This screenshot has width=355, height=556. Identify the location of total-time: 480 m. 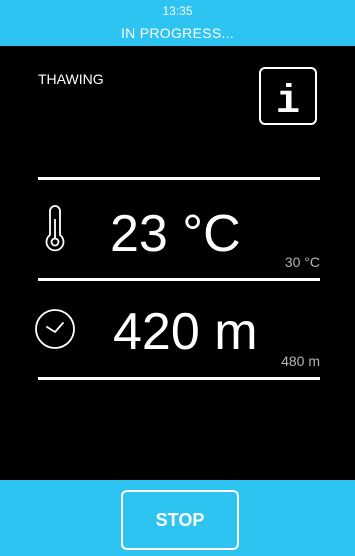
(300, 361).